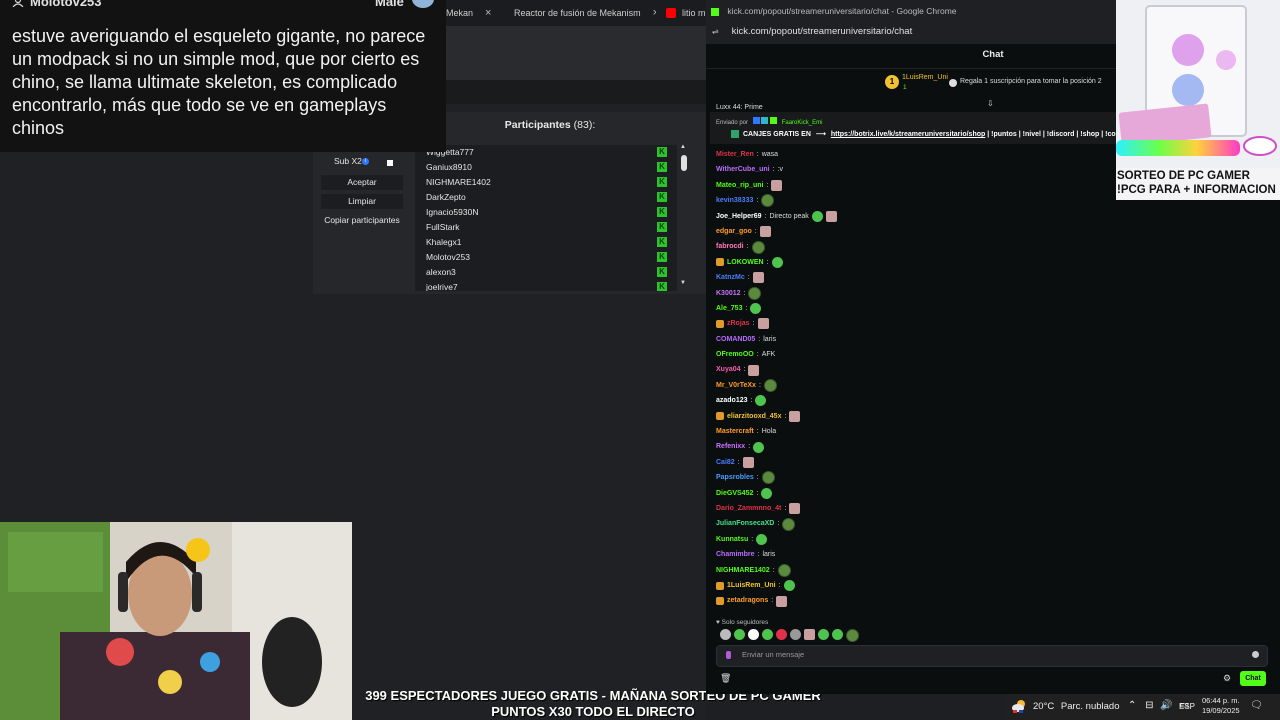  Describe the element at coordinates (730, 446) in the screenshot. I see `chat-username: Refenixx` at that location.